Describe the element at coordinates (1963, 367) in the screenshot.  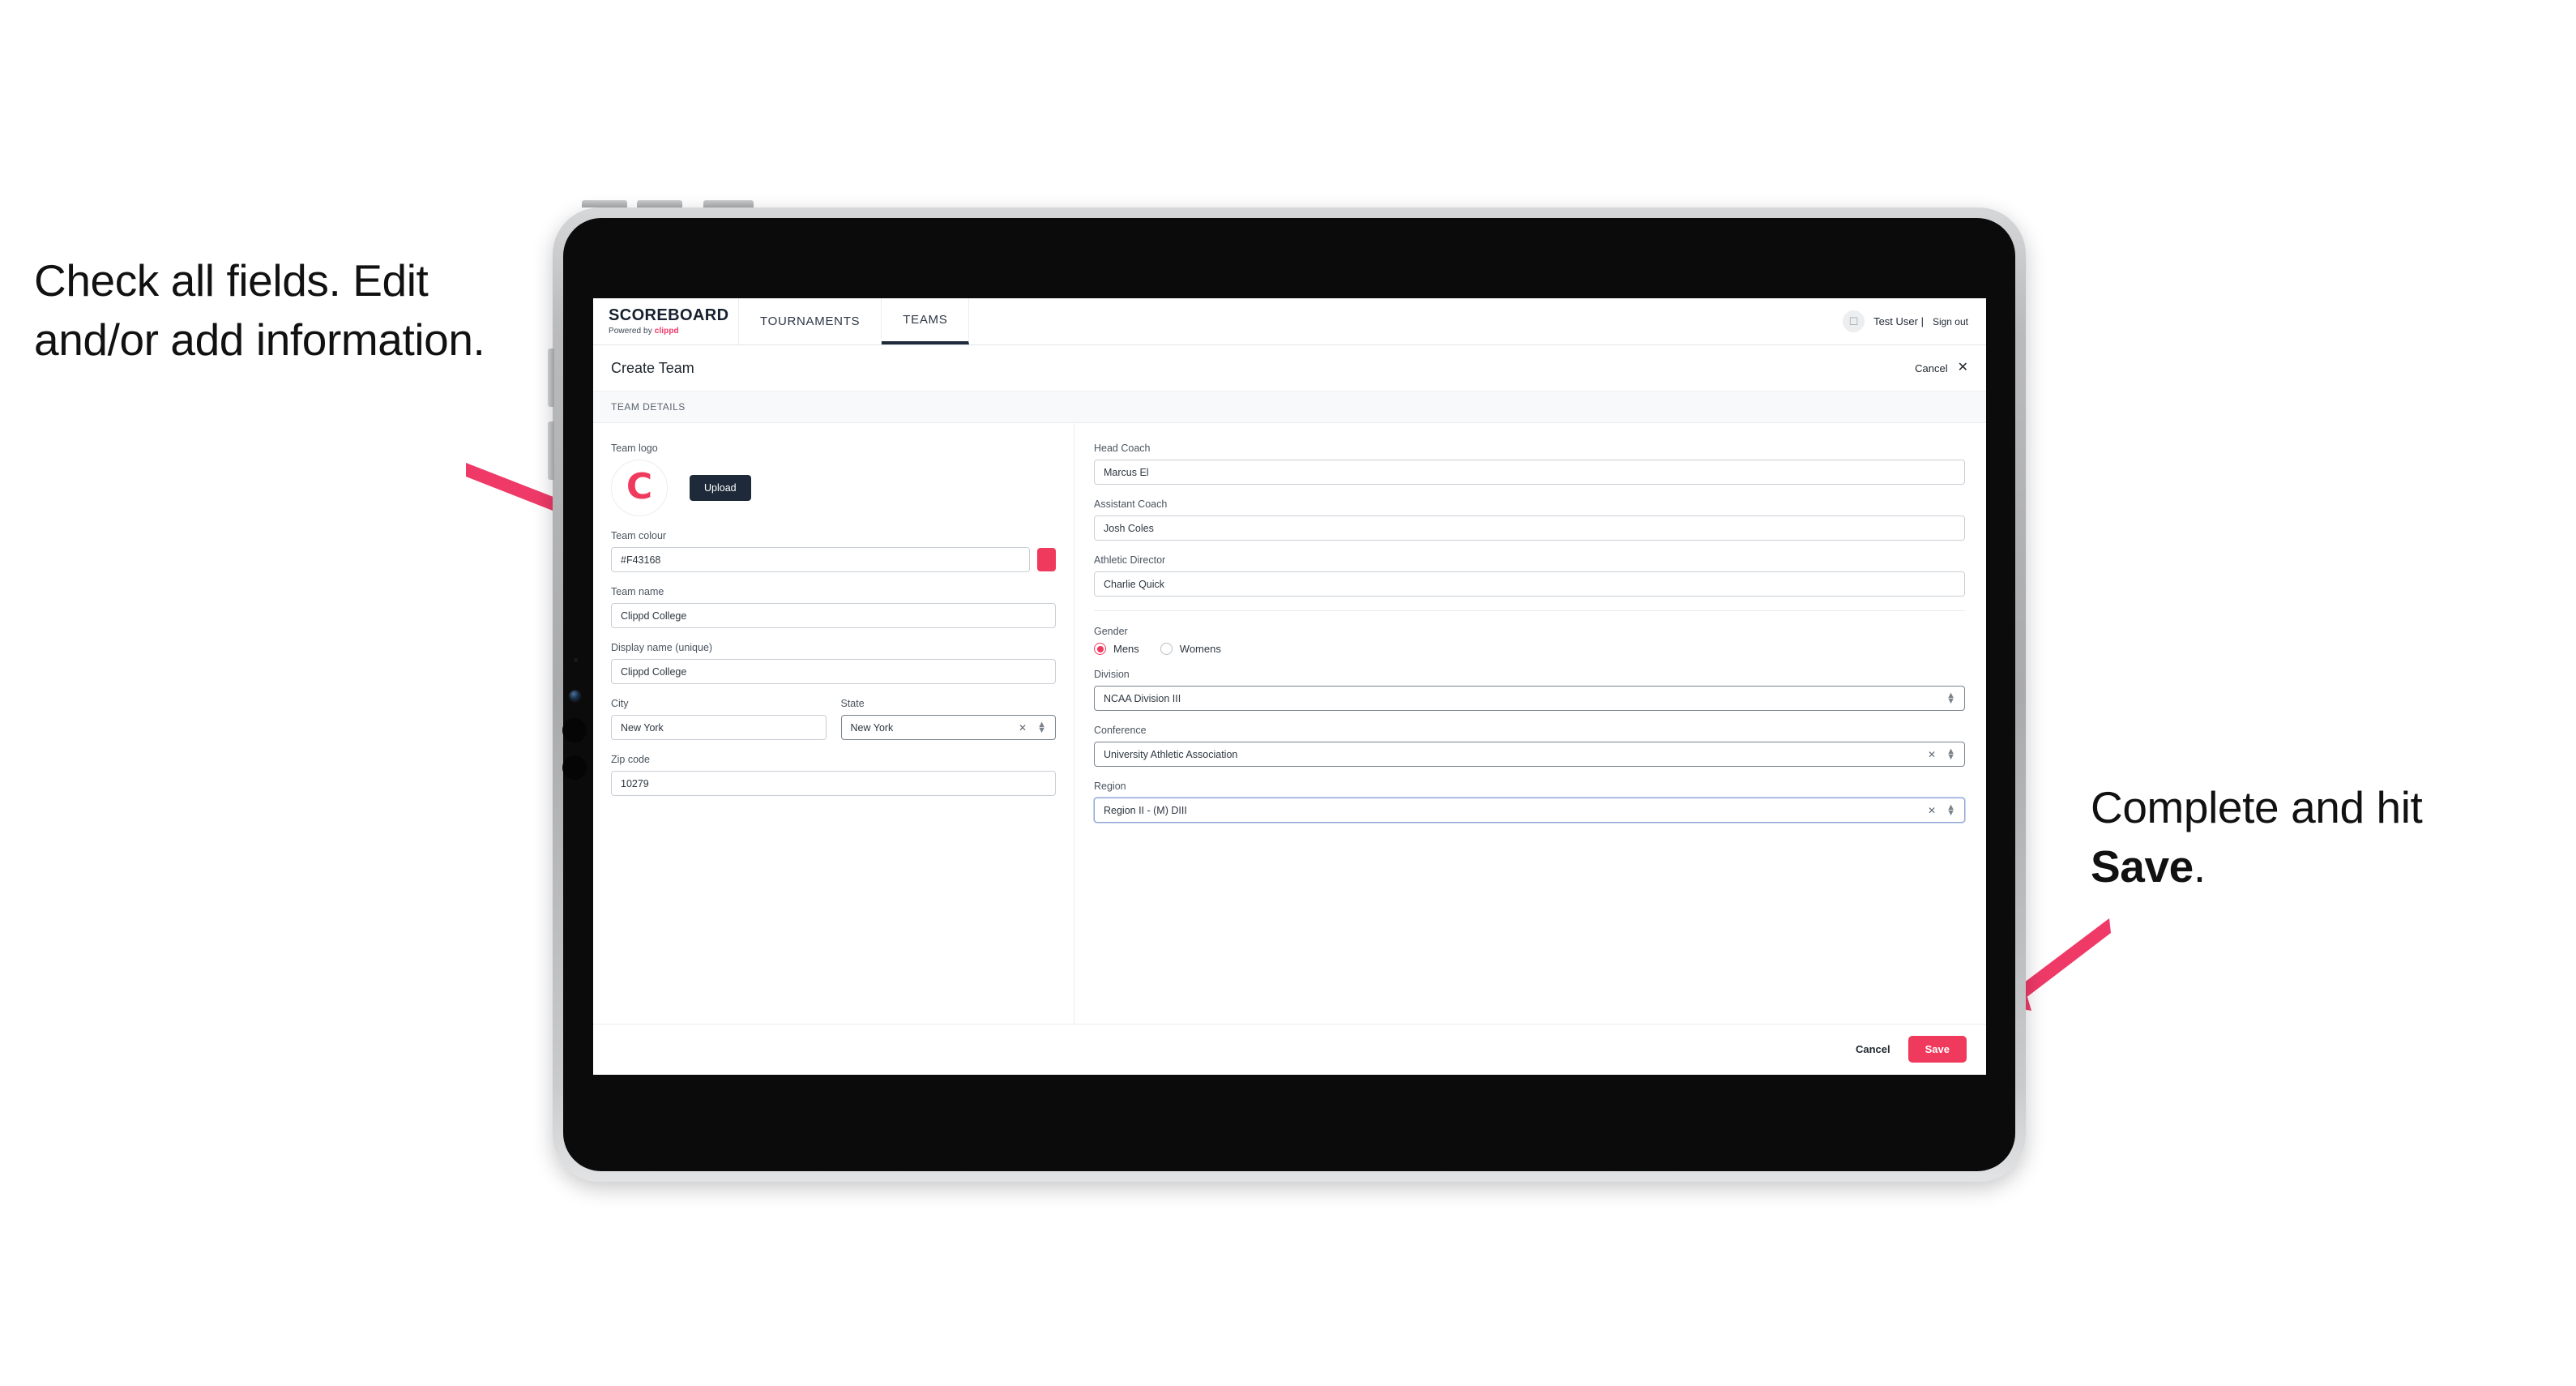
I see `close-icon: ✕` at that location.